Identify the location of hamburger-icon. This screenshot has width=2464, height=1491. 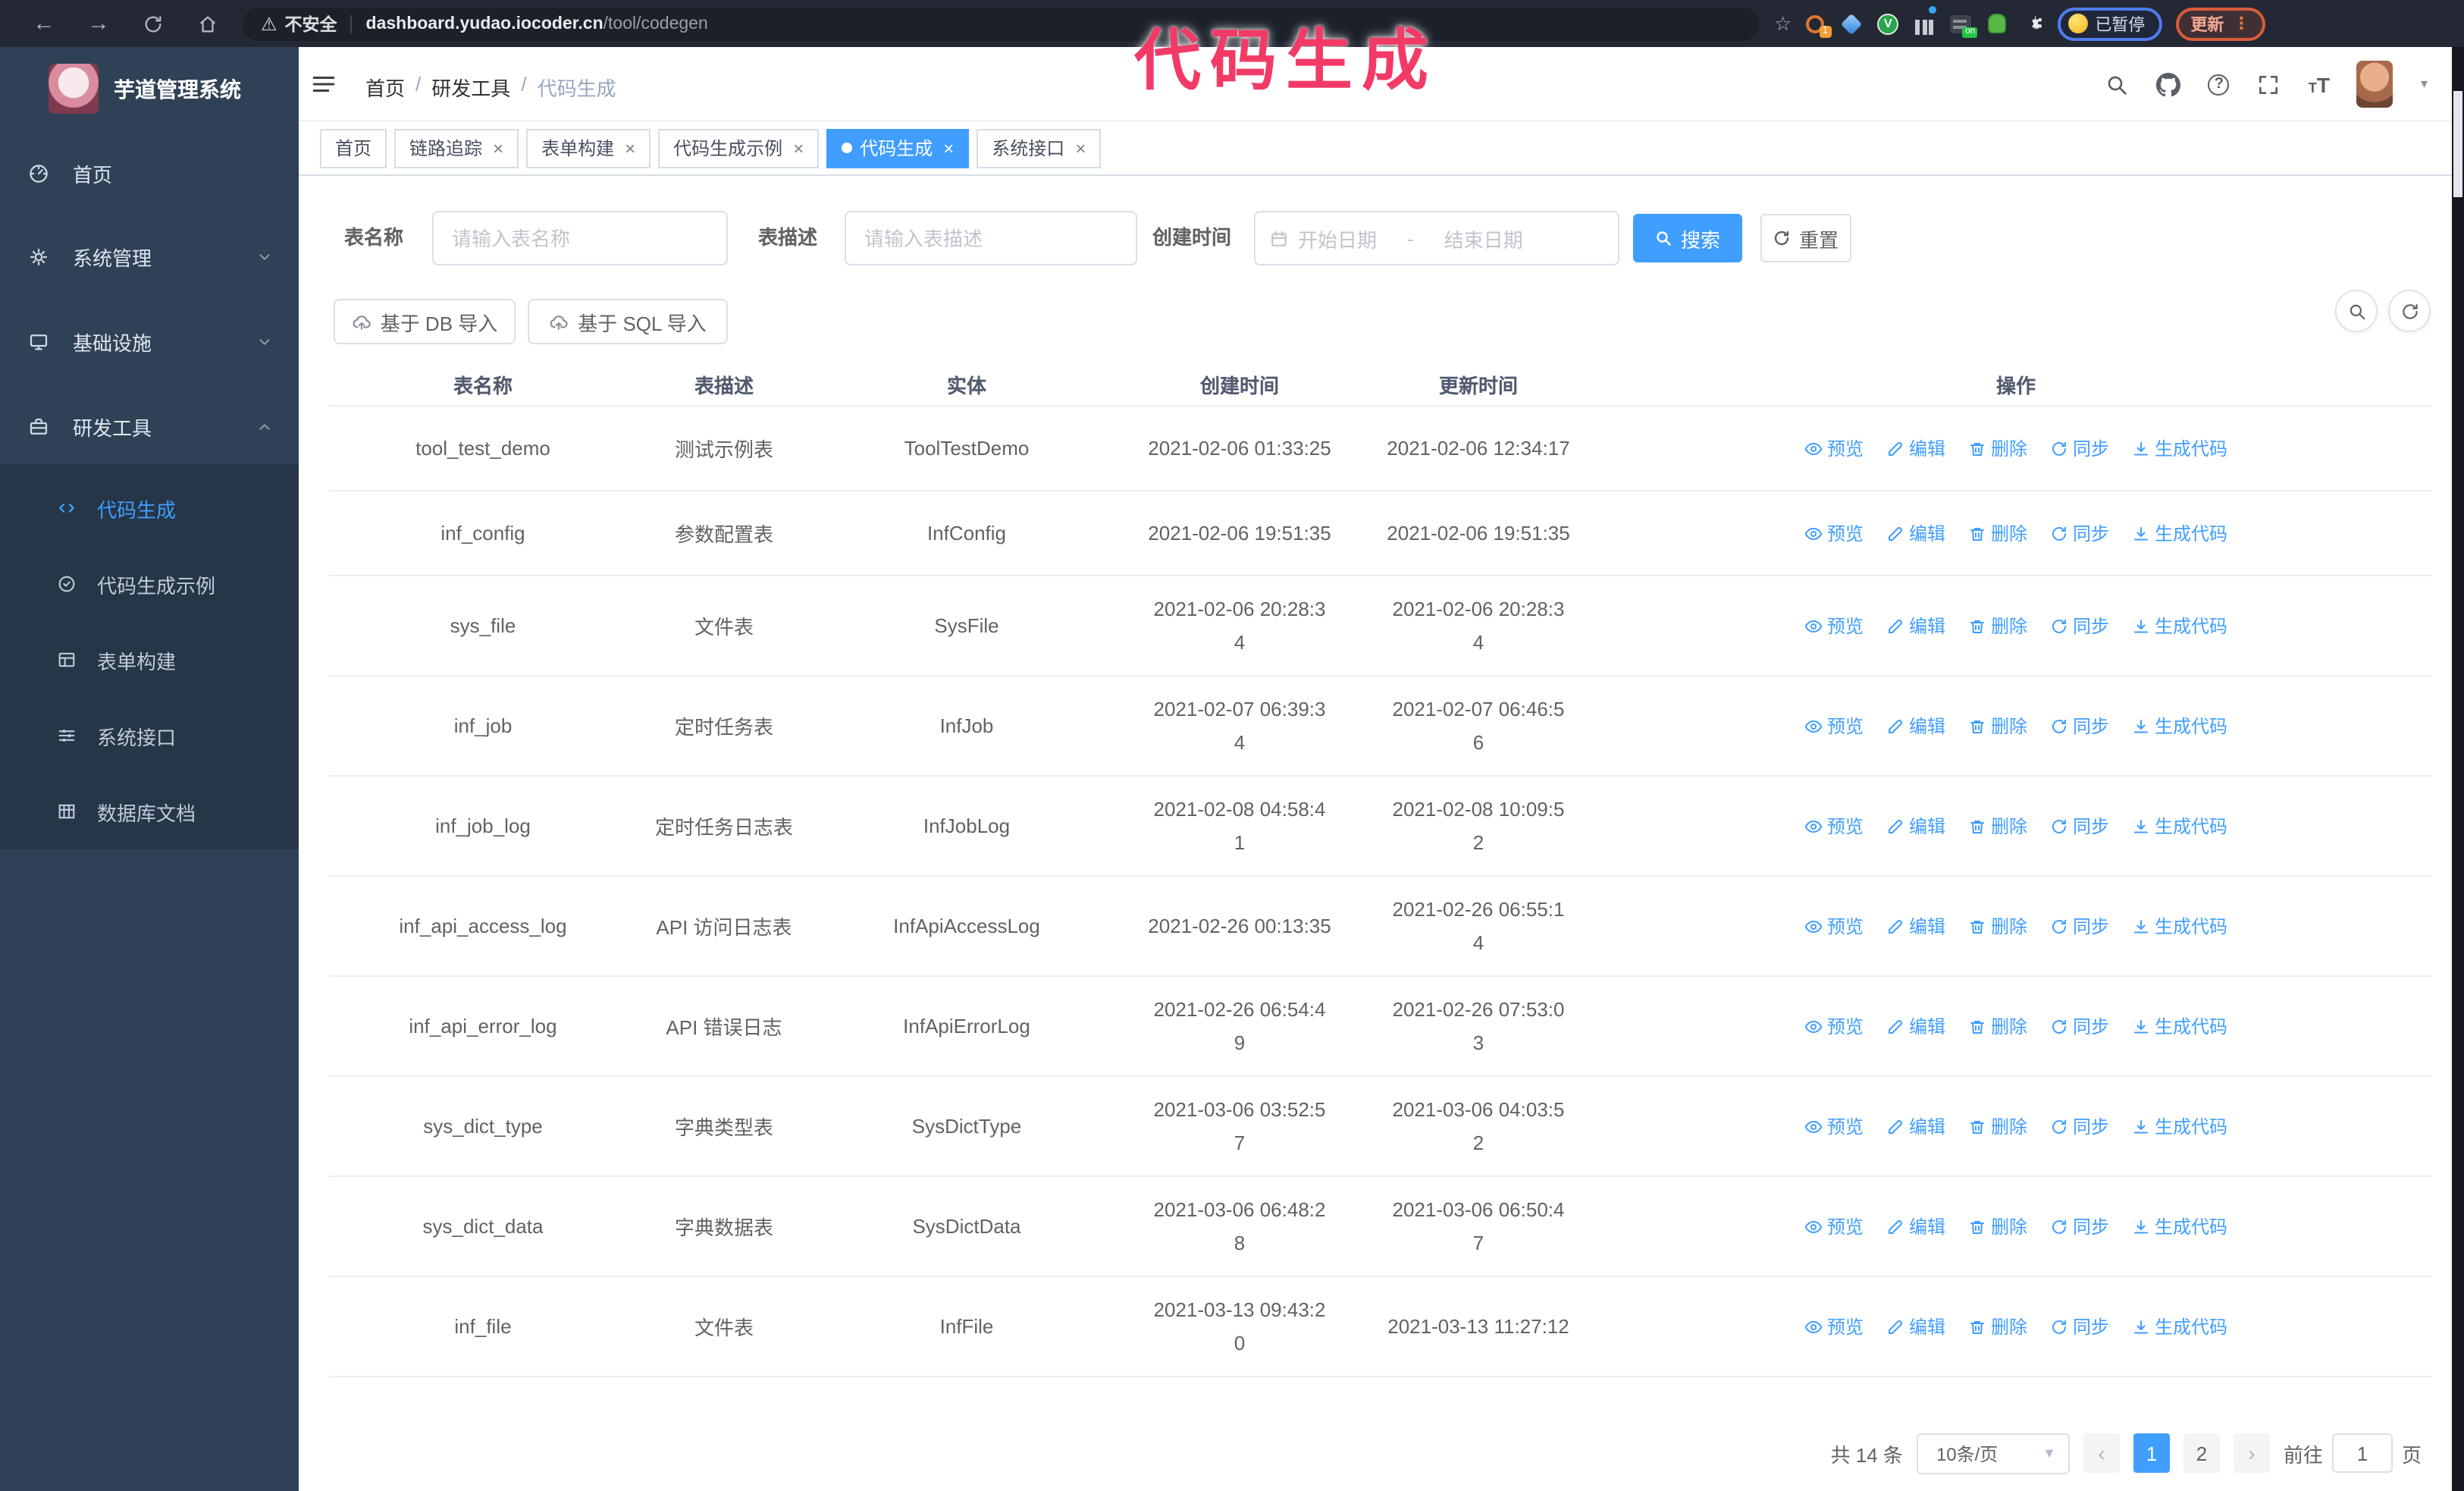
(324, 84).